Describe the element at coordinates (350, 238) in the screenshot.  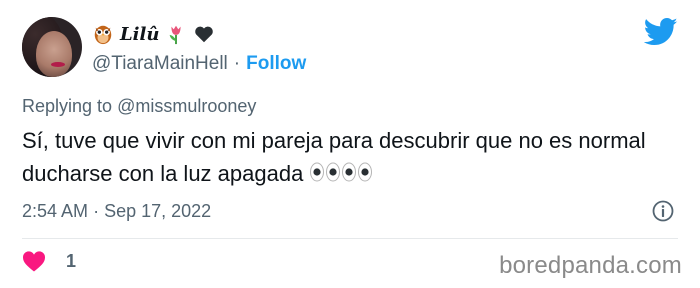
I see `divider` at that location.